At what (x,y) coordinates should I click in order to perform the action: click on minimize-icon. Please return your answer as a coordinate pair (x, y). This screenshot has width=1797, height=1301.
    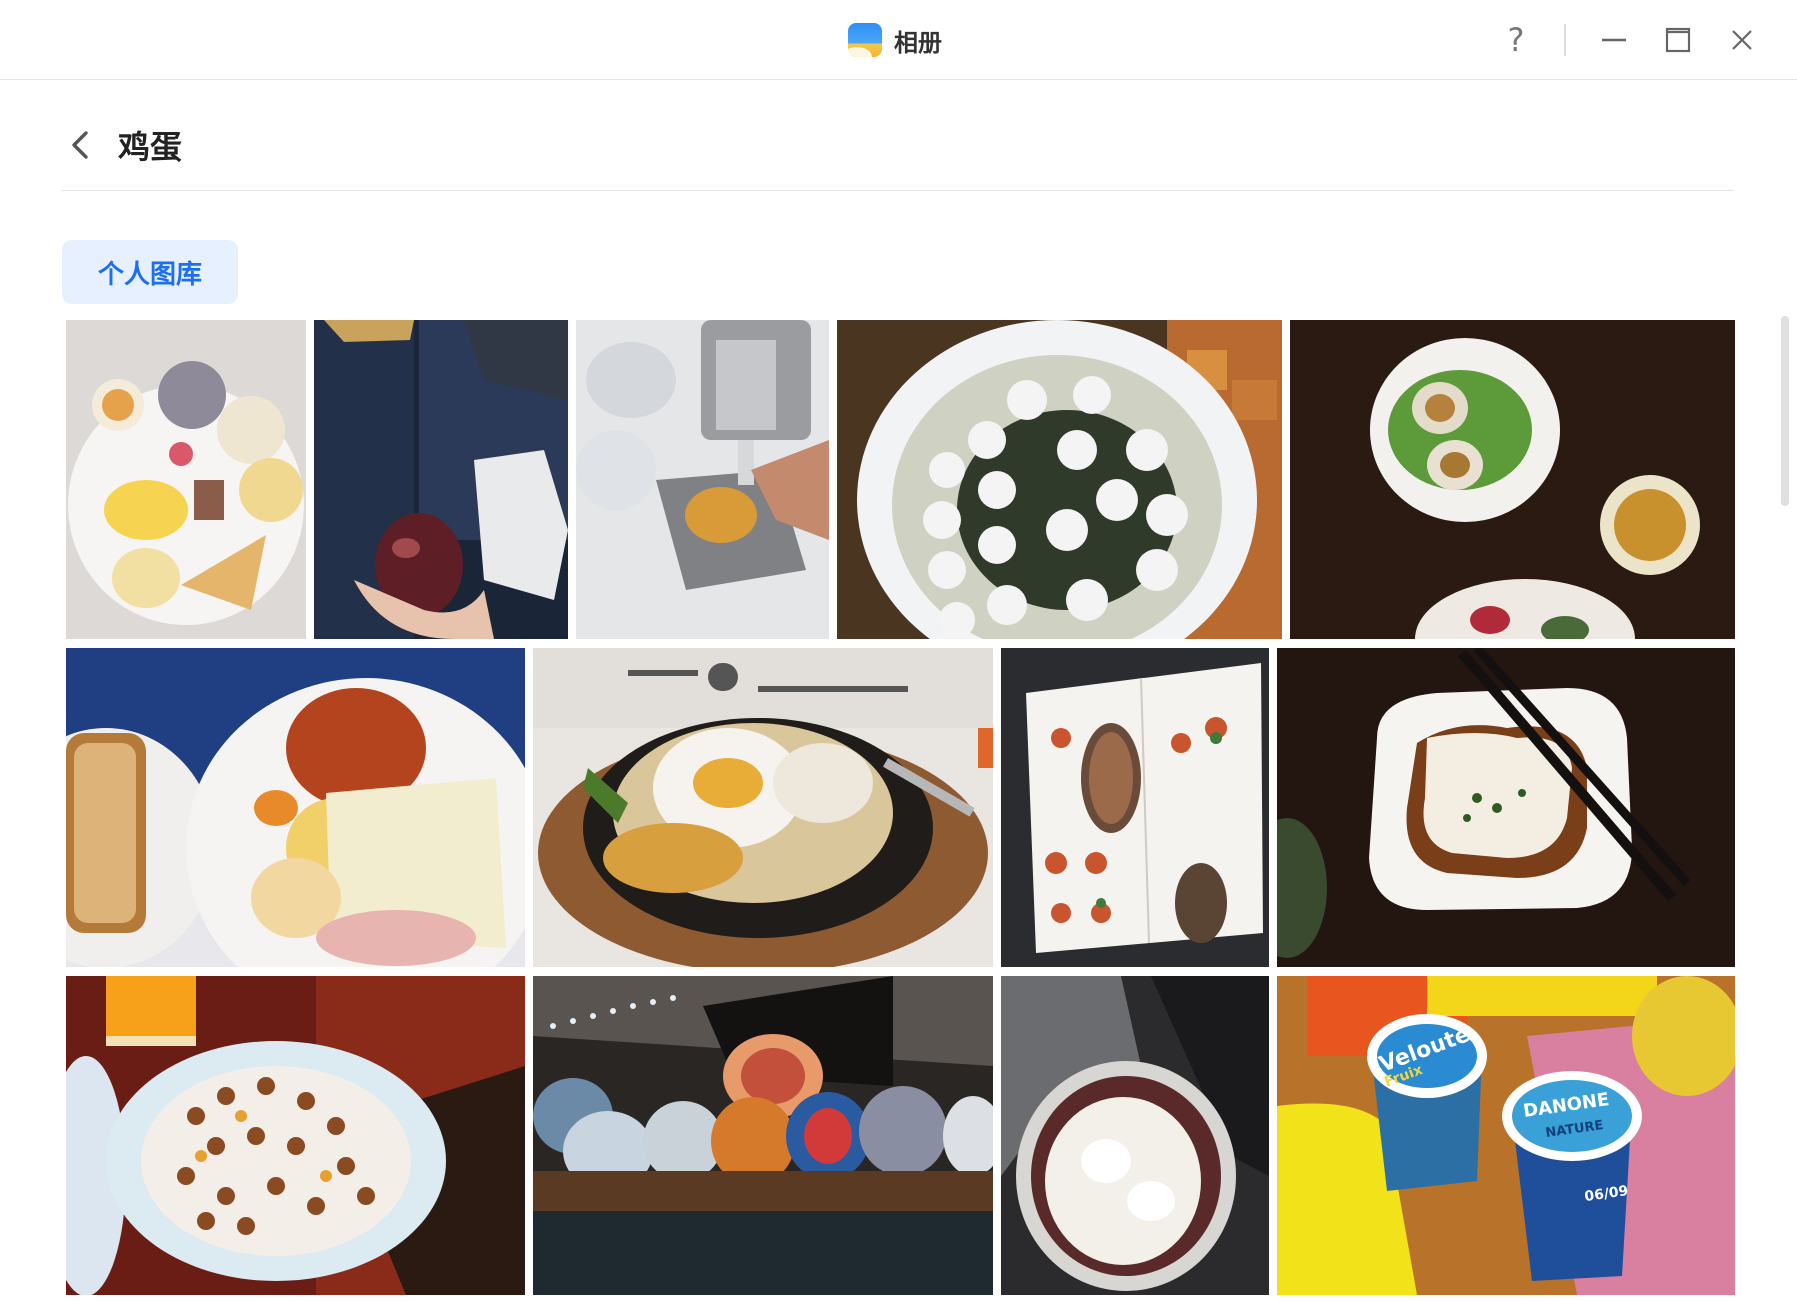
    Looking at the image, I should click on (1614, 40).